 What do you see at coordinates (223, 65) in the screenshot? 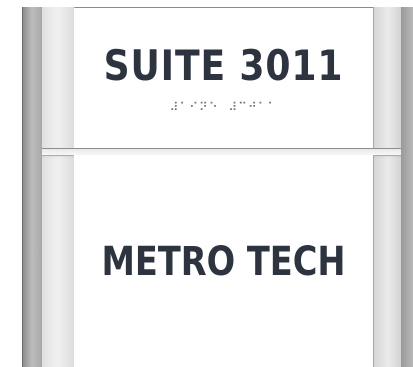
I see `room-number-label: SUITE 3011` at bounding box center [223, 65].